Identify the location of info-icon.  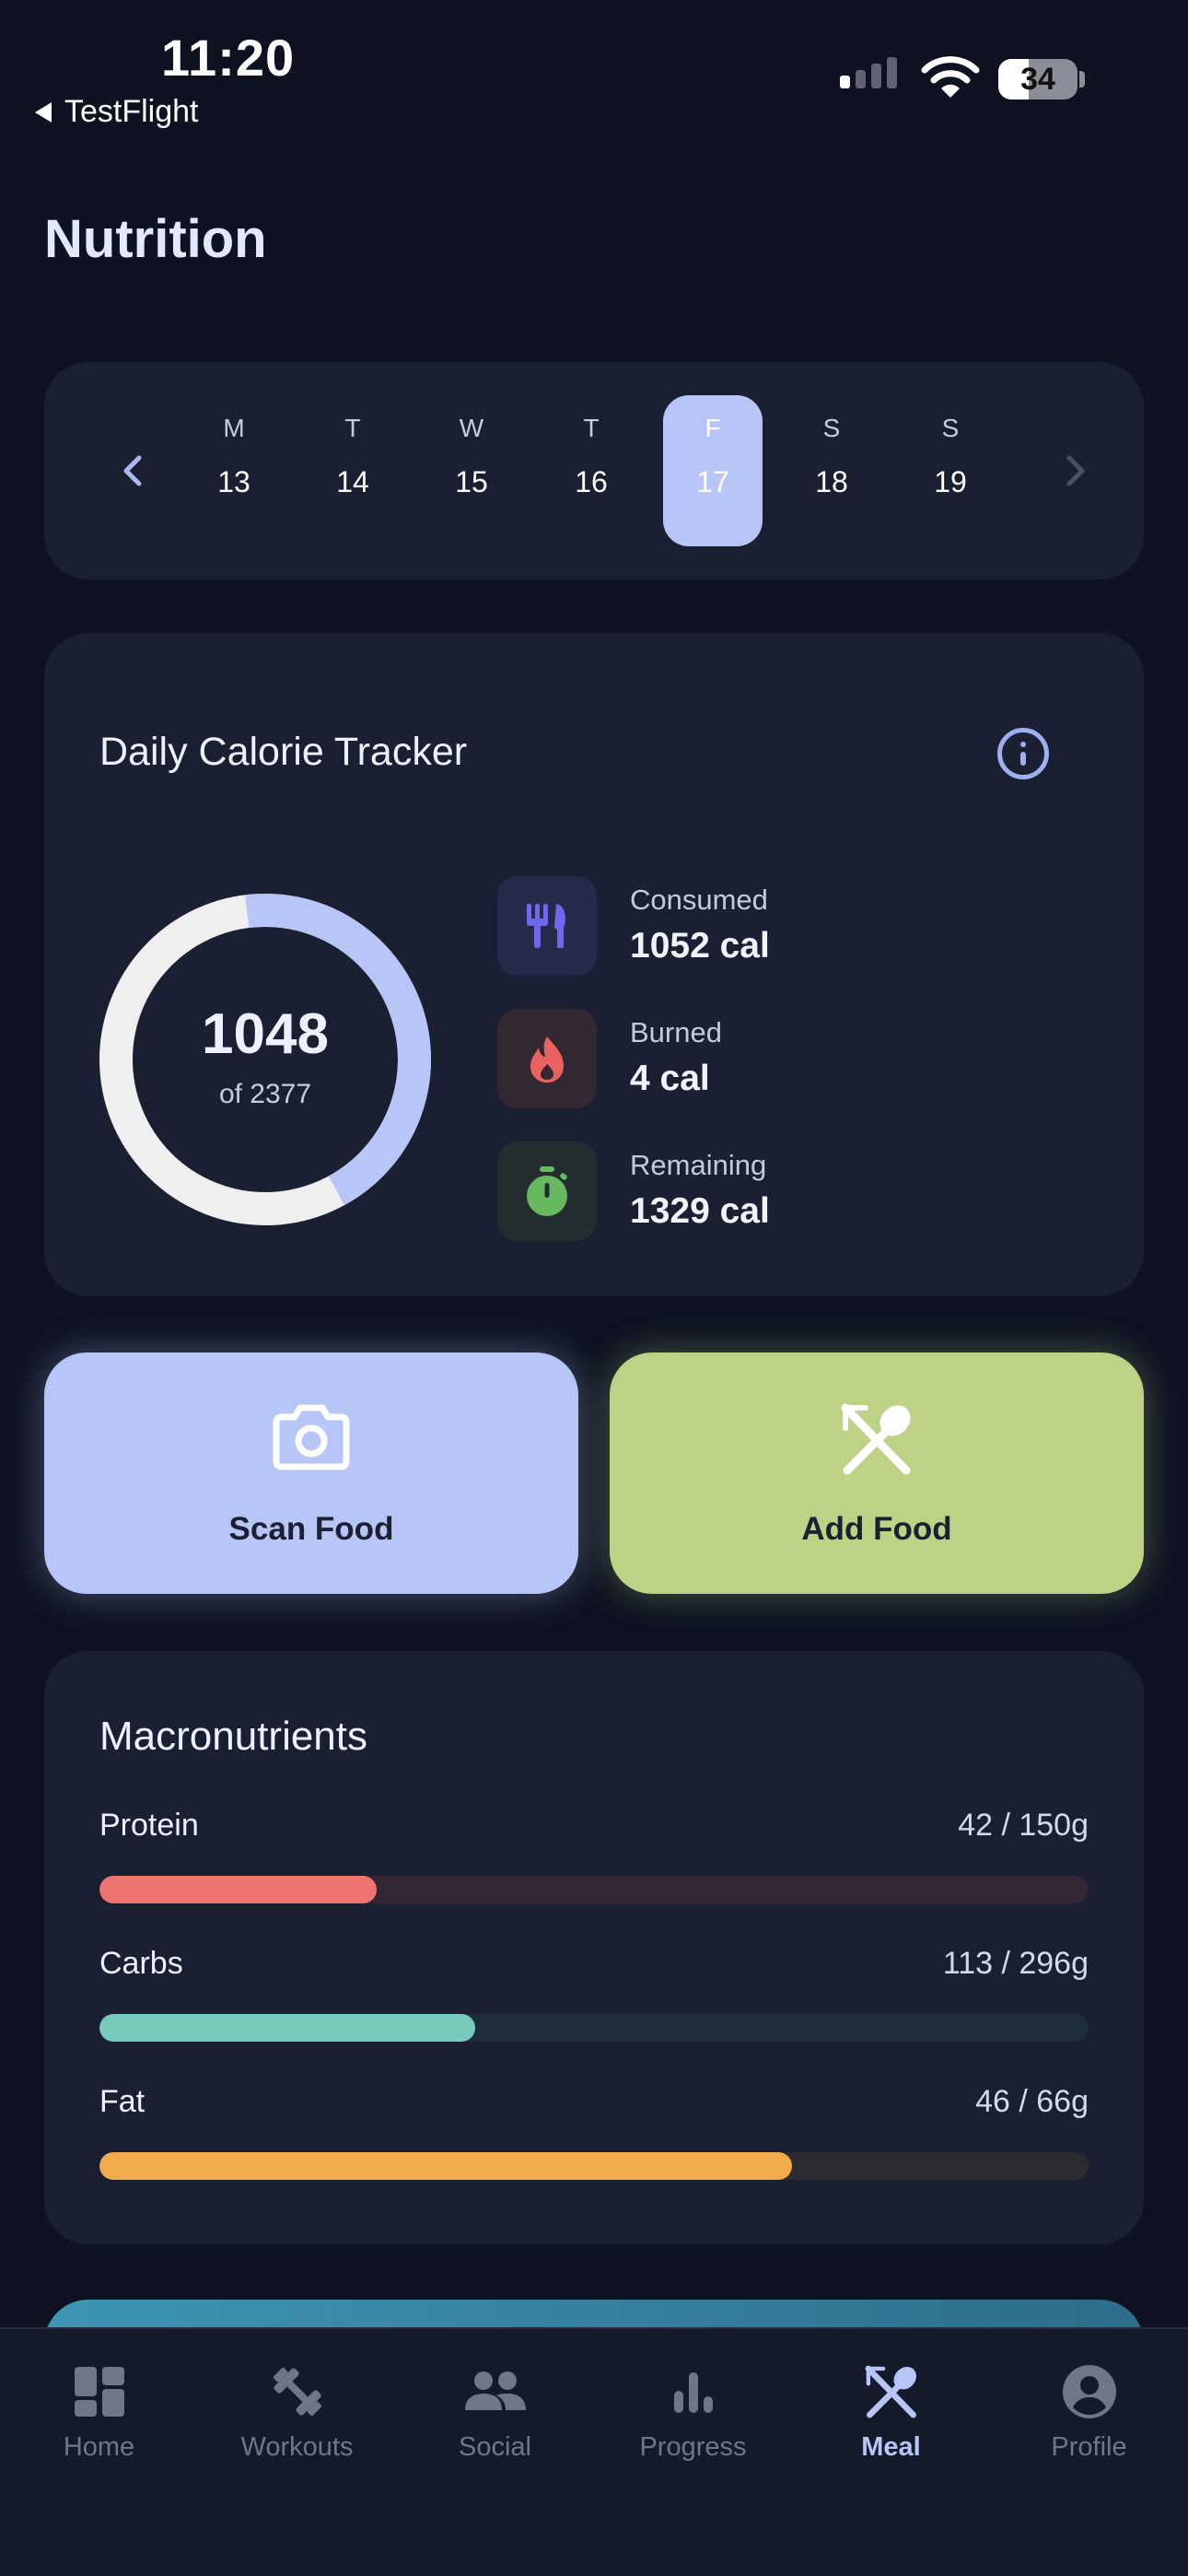
(1023, 753).